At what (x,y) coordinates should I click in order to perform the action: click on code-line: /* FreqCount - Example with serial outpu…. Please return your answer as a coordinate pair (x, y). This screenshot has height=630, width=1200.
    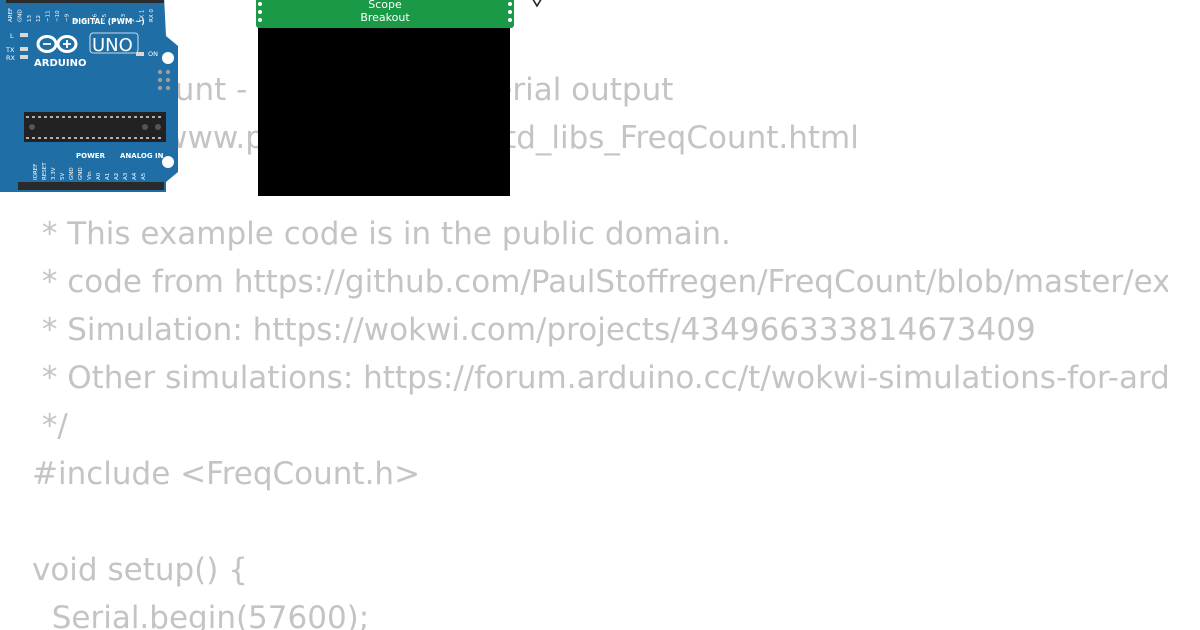
    Looking at the image, I should click on (353, 90).